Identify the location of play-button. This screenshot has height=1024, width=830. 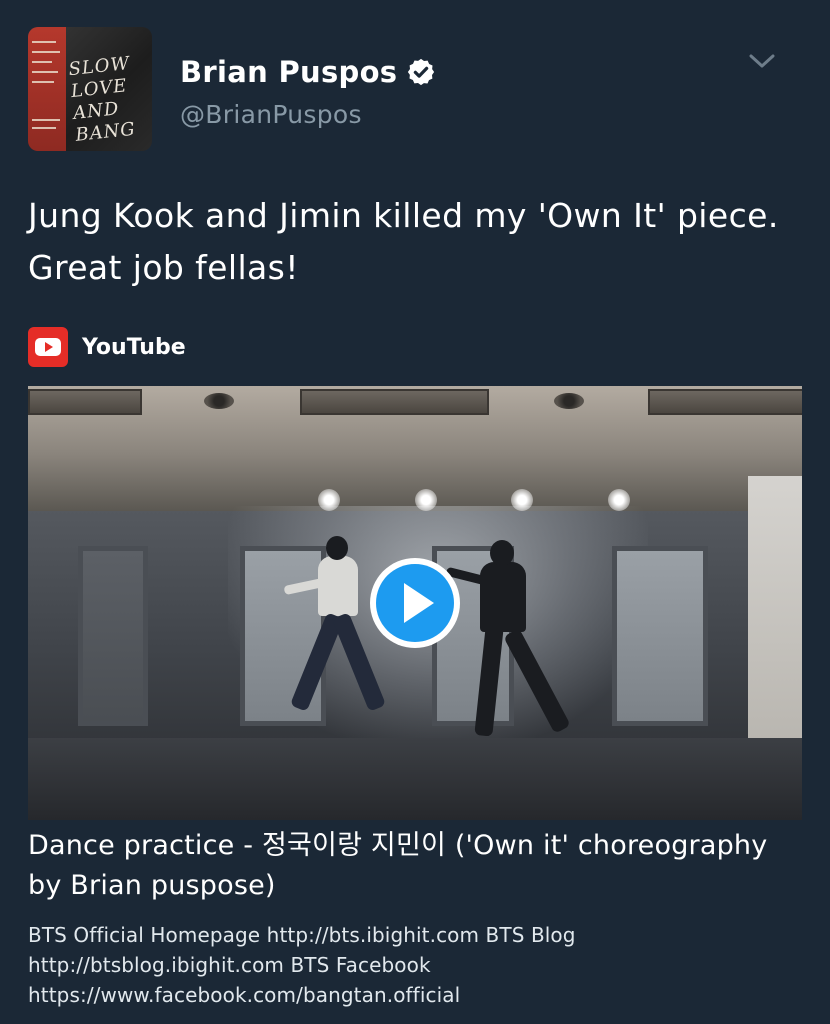
(415, 603).